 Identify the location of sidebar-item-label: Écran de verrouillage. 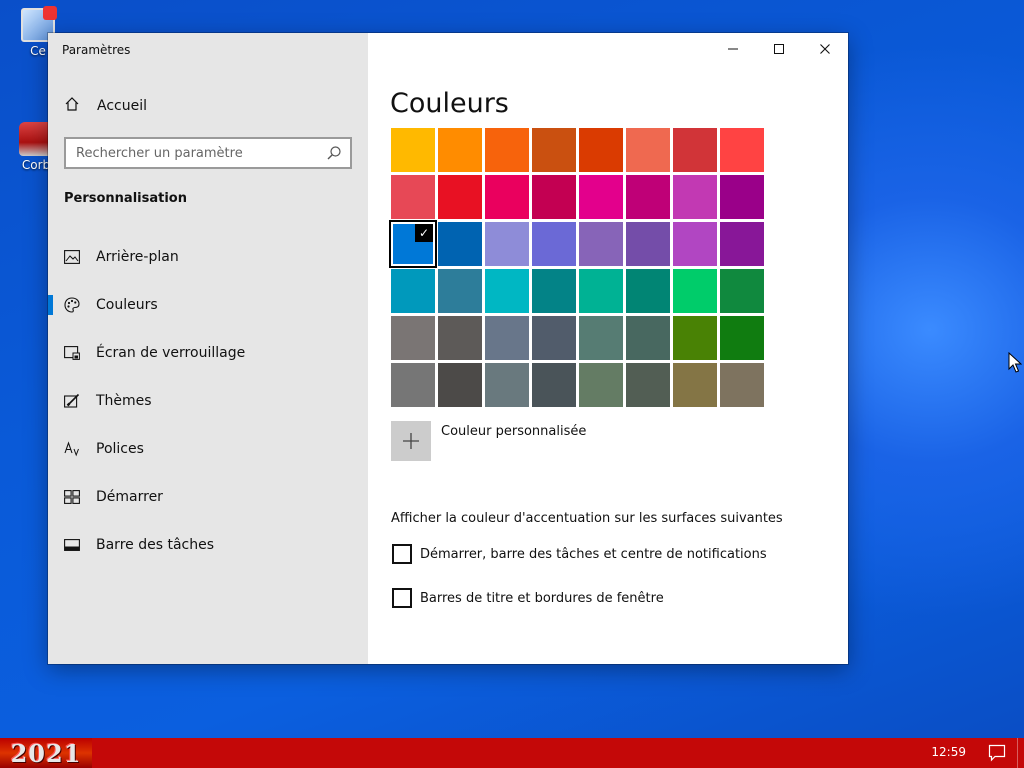
(171, 353).